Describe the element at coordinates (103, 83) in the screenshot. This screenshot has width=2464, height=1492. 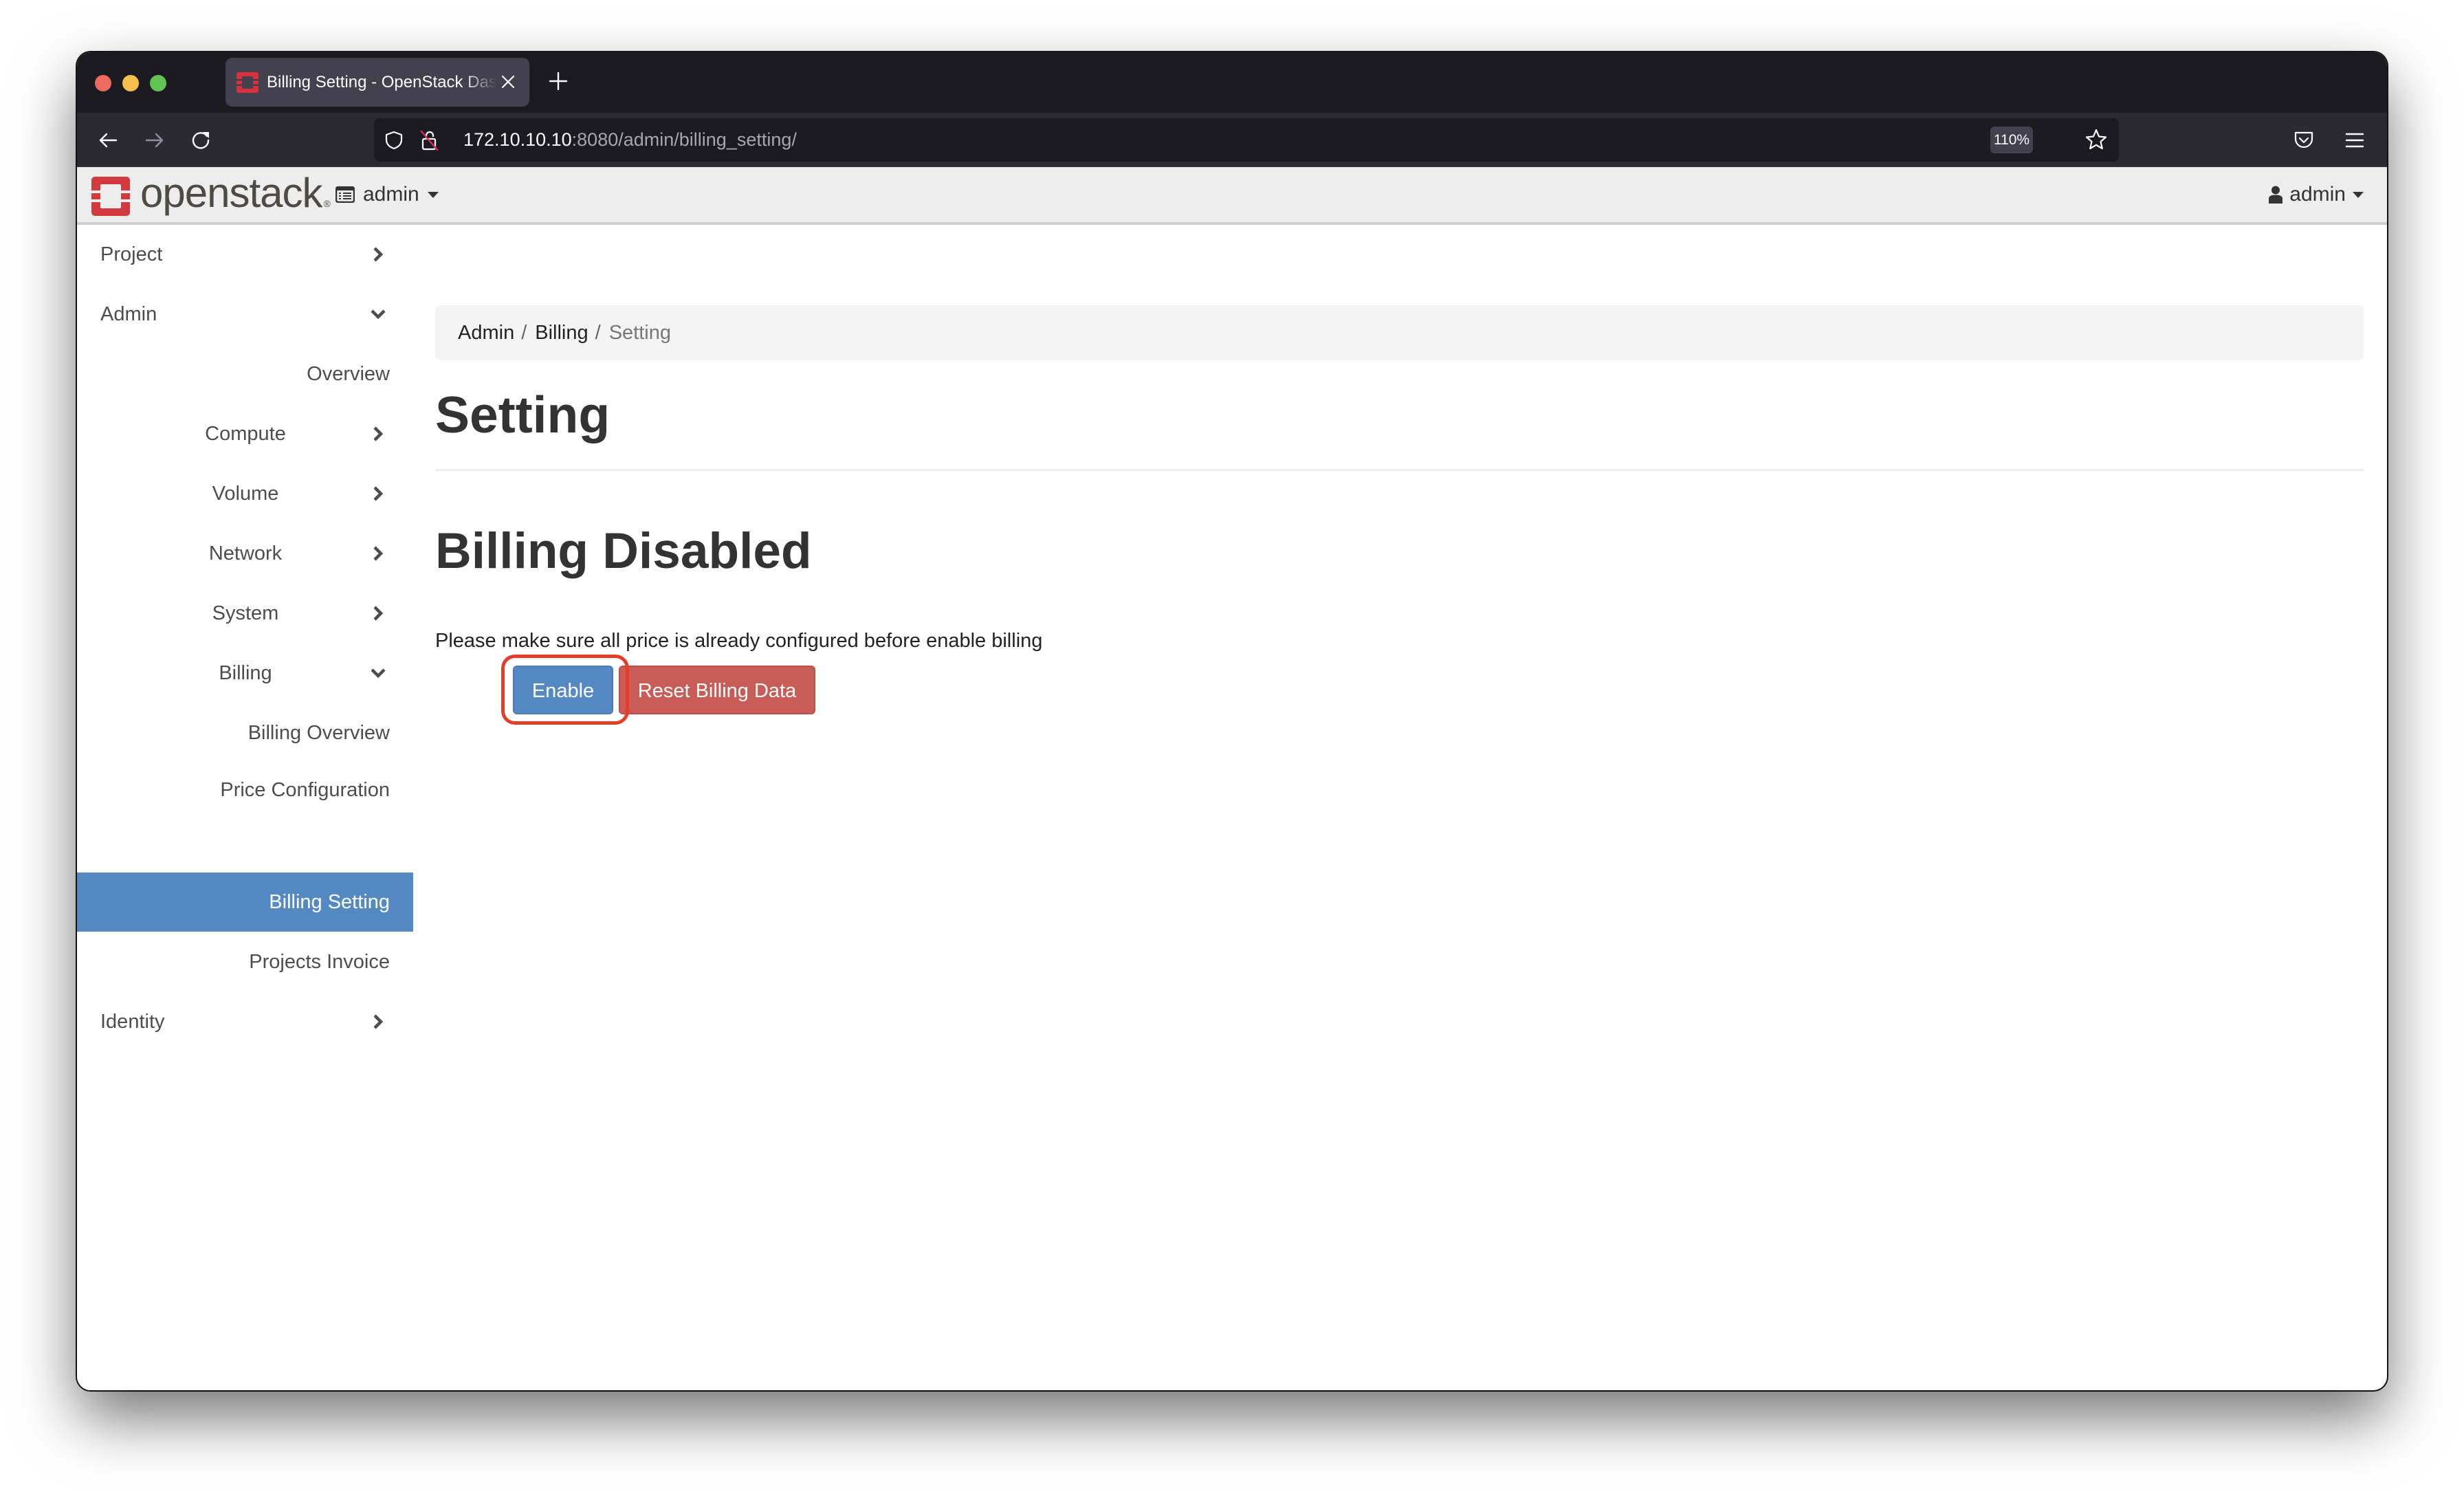
I see `close-window-button` at that location.